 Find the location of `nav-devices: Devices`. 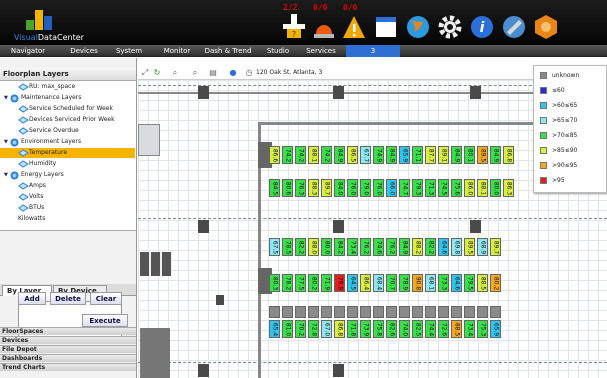

nav-devices: Devices is located at coordinates (84, 51).